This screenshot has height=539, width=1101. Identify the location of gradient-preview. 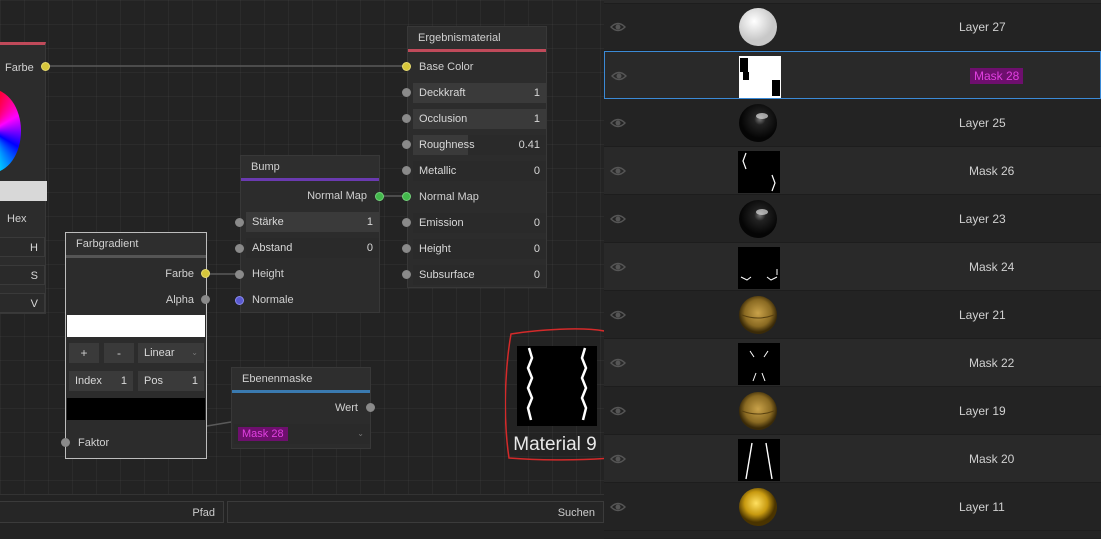
(136, 326).